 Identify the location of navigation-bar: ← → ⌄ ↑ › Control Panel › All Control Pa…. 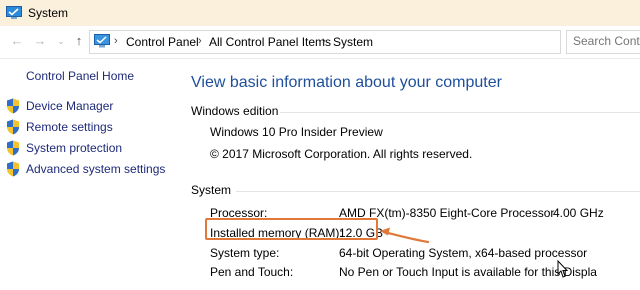
(320, 42).